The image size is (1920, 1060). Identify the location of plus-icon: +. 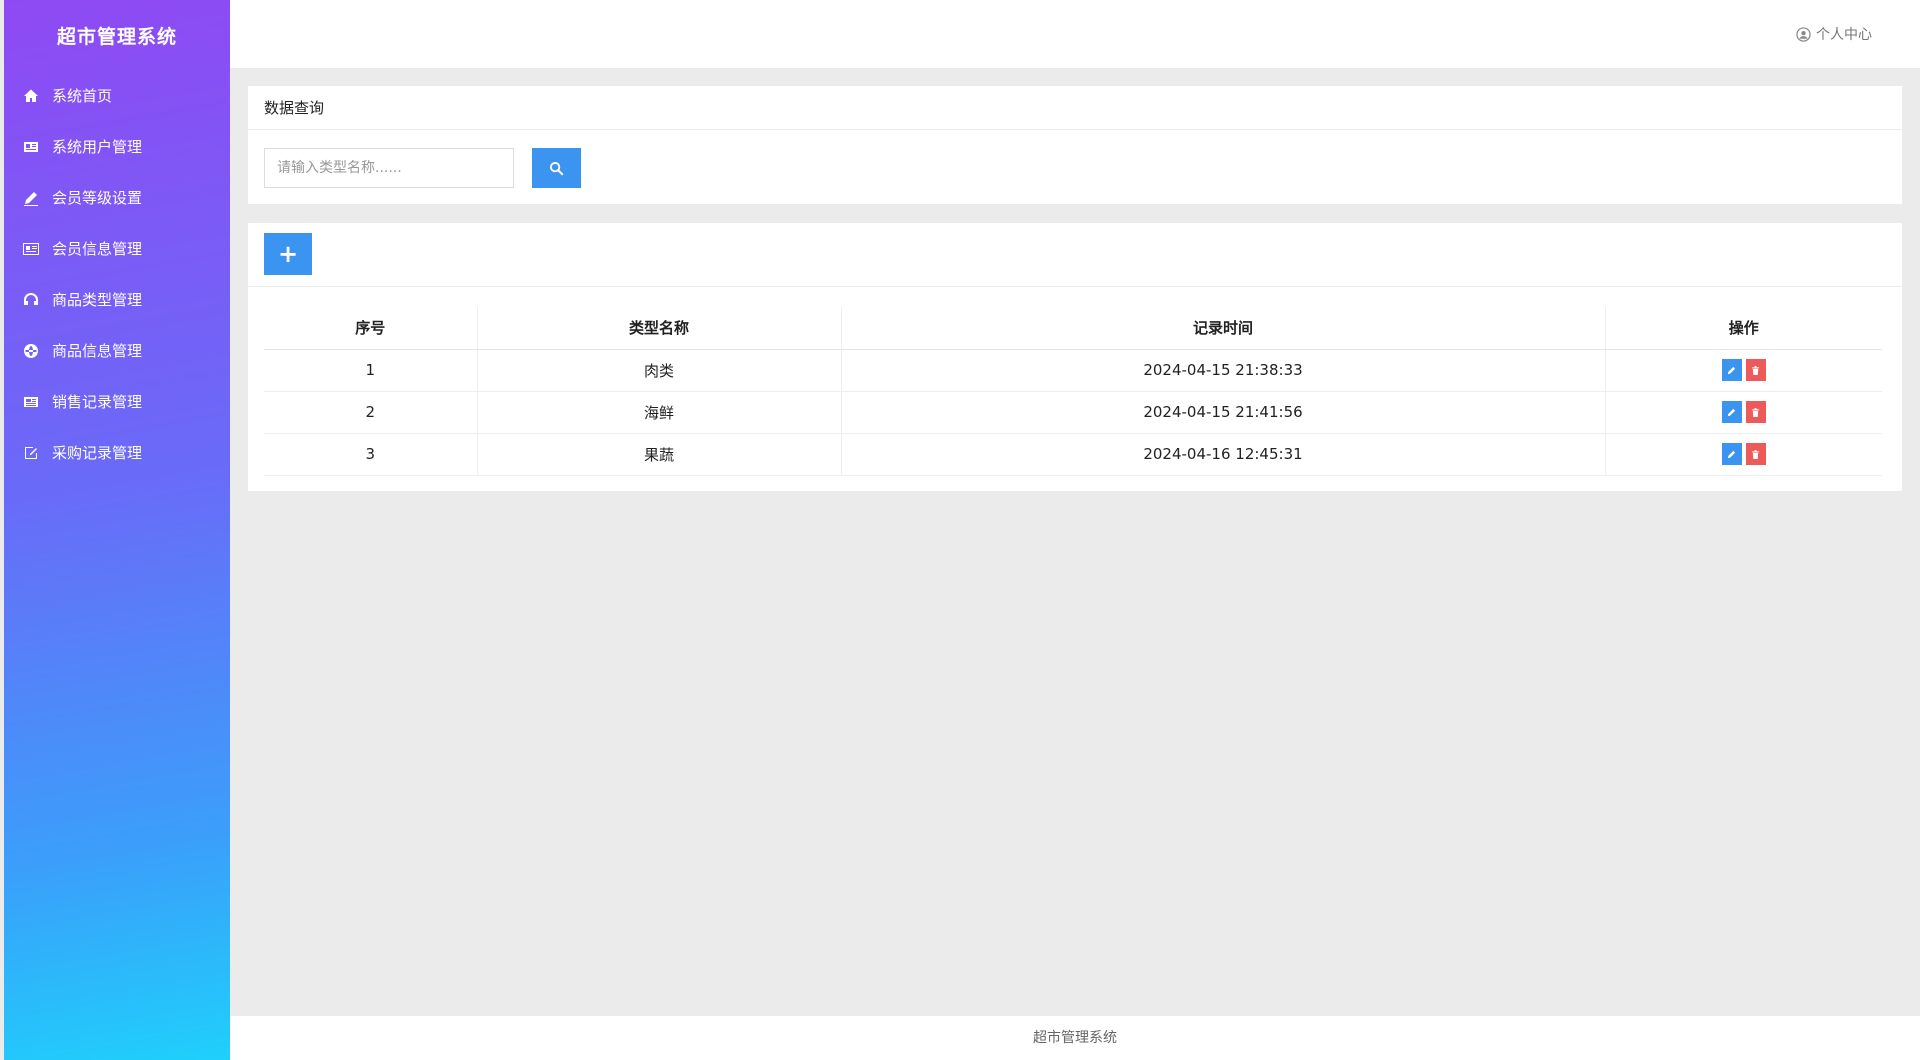
(288, 254).